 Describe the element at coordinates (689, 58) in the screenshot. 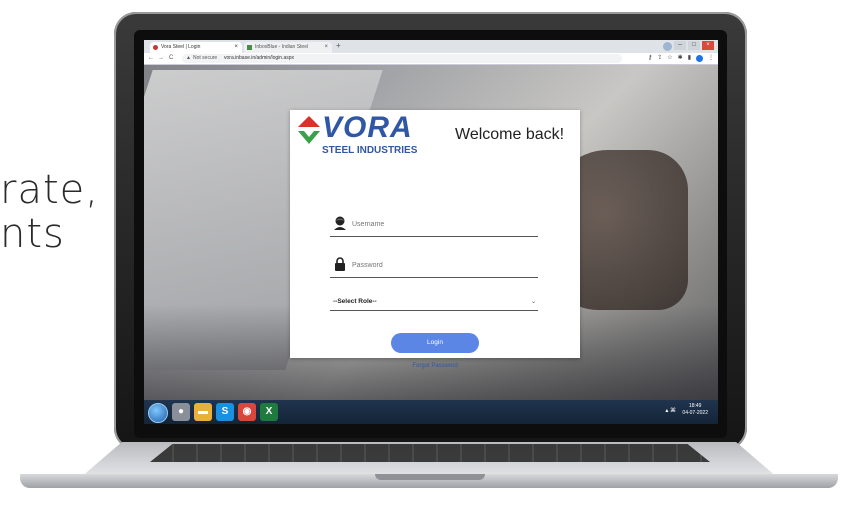

I see `sidepanel-icon: ▮` at that location.